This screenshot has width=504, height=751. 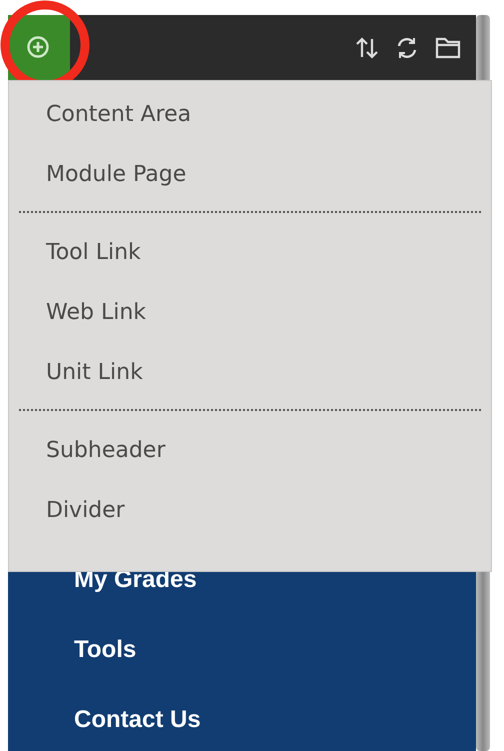 What do you see at coordinates (250, 451) in the screenshot?
I see `menu-item: Subheader` at bounding box center [250, 451].